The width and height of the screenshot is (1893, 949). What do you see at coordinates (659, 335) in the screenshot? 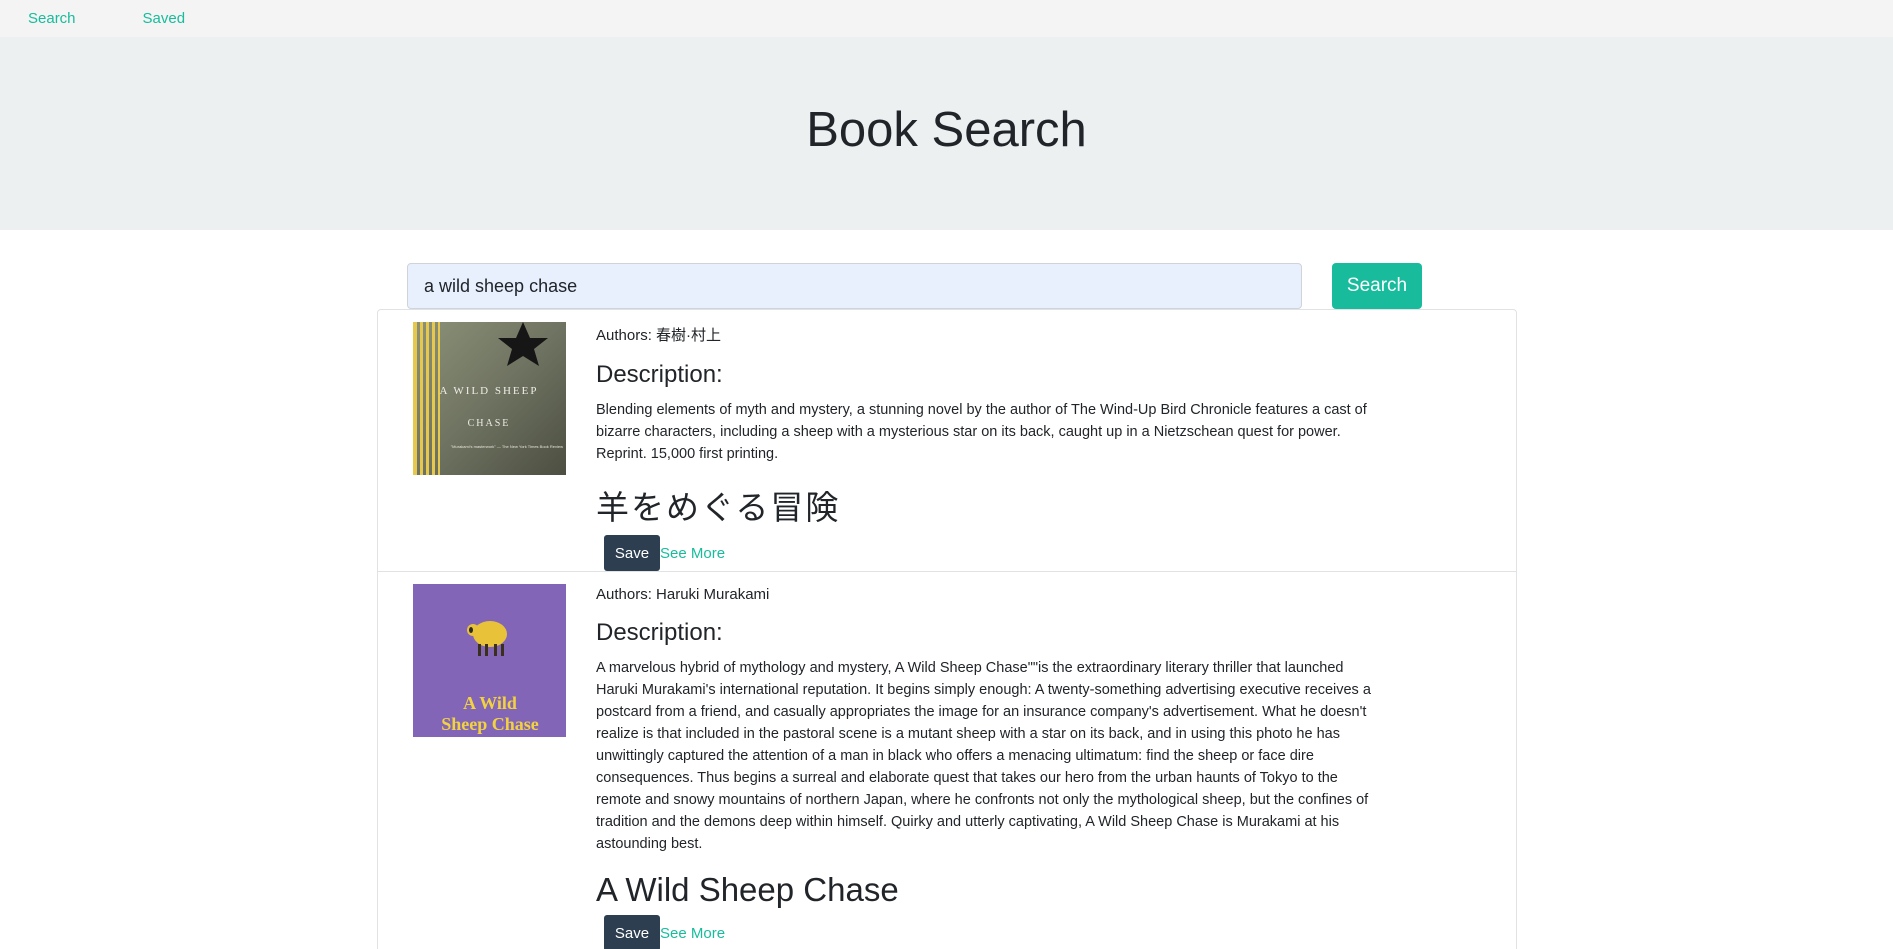
I see `book-authors: Authors: 春樹·村上` at bounding box center [659, 335].